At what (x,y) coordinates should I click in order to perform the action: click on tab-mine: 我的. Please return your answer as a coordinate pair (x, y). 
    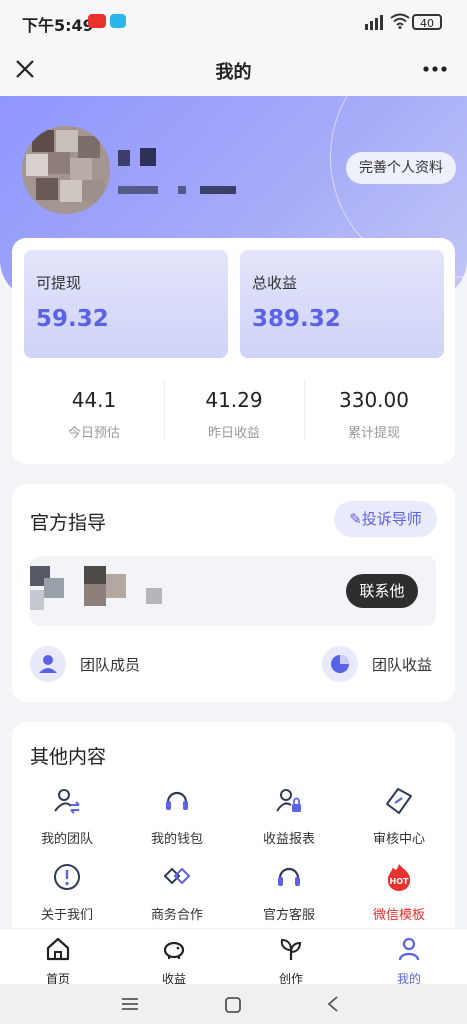
    Looking at the image, I should click on (409, 961).